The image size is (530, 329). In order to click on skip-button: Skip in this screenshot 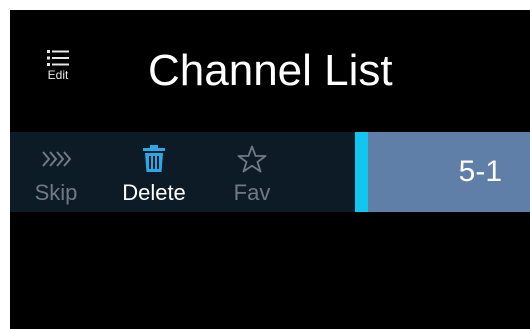, I will do `click(56, 175)`.